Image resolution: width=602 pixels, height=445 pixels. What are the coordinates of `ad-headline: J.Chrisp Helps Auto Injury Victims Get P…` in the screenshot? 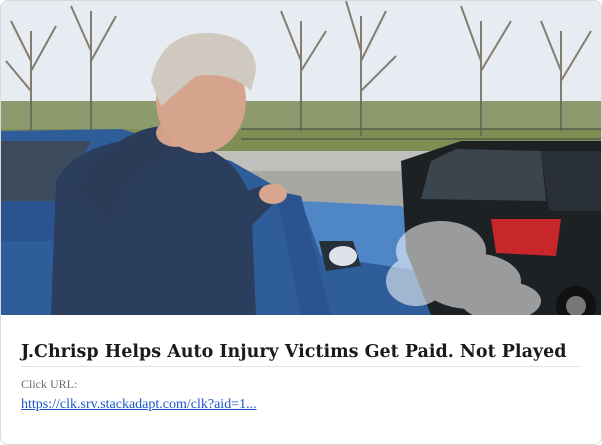 It's located at (301, 354).